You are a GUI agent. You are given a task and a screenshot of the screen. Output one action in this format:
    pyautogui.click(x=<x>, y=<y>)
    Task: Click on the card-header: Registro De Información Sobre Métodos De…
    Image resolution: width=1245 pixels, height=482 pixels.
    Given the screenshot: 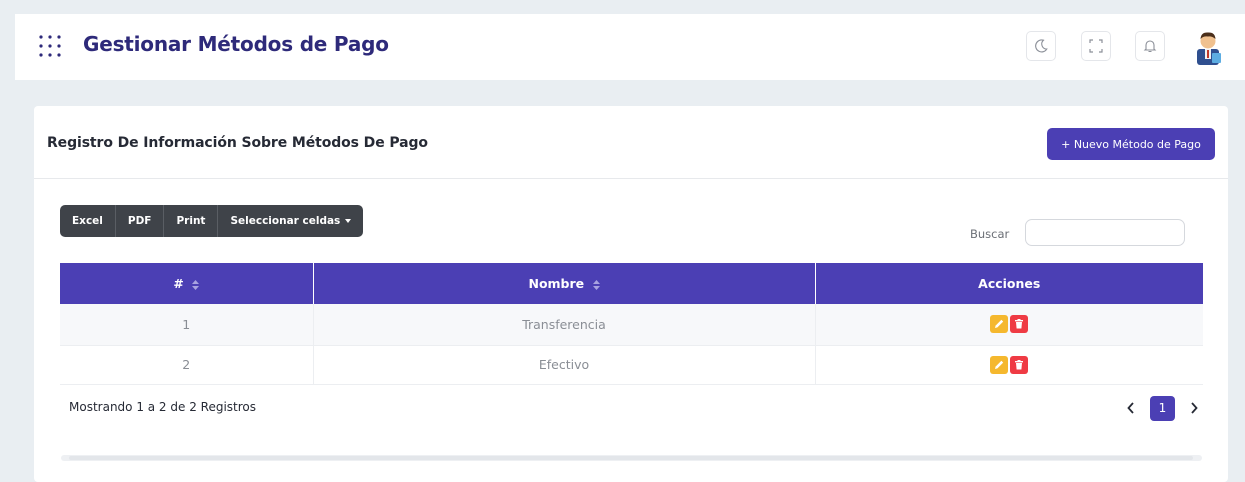 What is the action you would take?
    pyautogui.click(x=631, y=142)
    